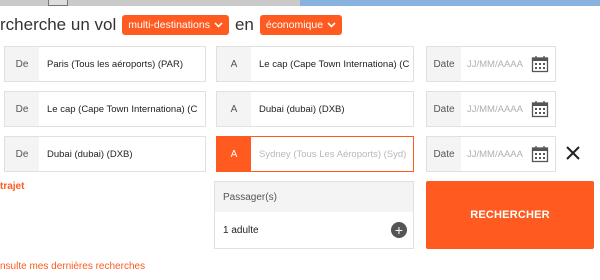 Image resolution: width=600 pixels, height=280 pixels. Describe the element at coordinates (294, 25) in the screenshot. I see `cabin-class-label: économique` at that location.